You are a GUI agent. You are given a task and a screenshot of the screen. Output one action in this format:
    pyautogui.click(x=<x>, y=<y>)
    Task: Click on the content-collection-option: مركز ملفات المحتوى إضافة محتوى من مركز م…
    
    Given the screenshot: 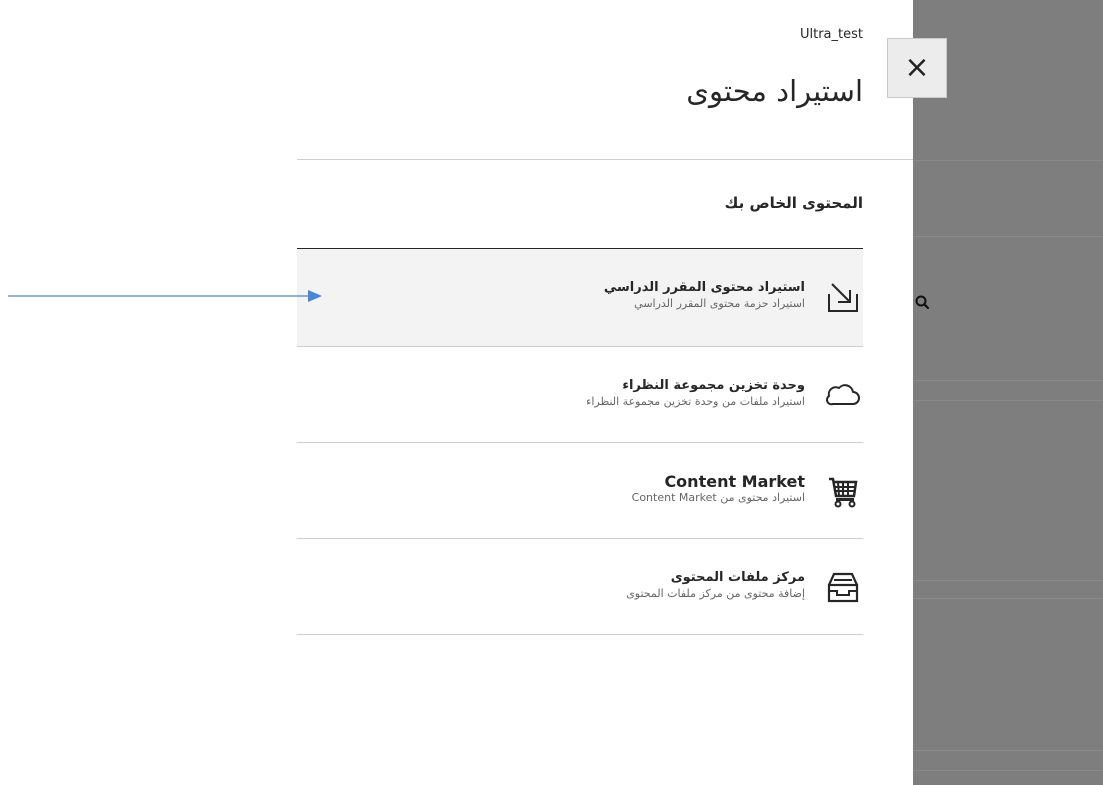 What is the action you would take?
    pyautogui.click(x=580, y=587)
    